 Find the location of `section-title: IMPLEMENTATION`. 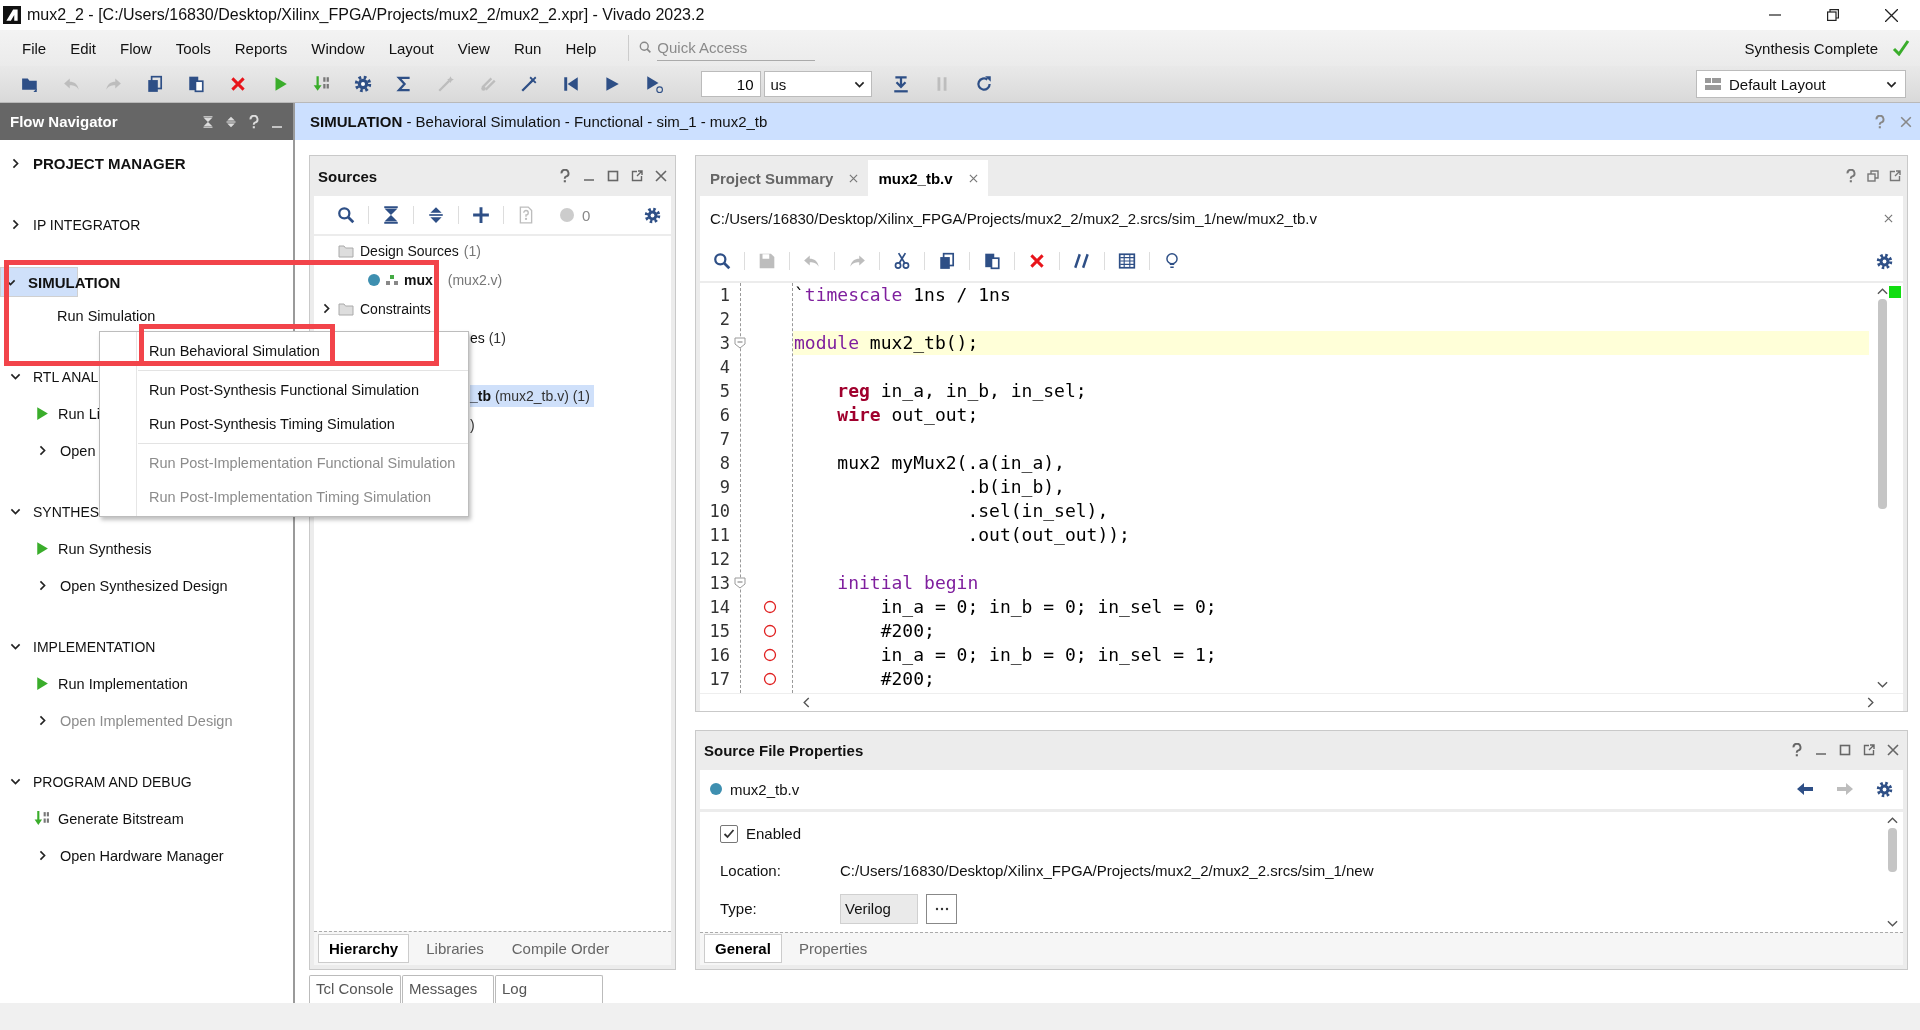

section-title: IMPLEMENTATION is located at coordinates (94, 646).